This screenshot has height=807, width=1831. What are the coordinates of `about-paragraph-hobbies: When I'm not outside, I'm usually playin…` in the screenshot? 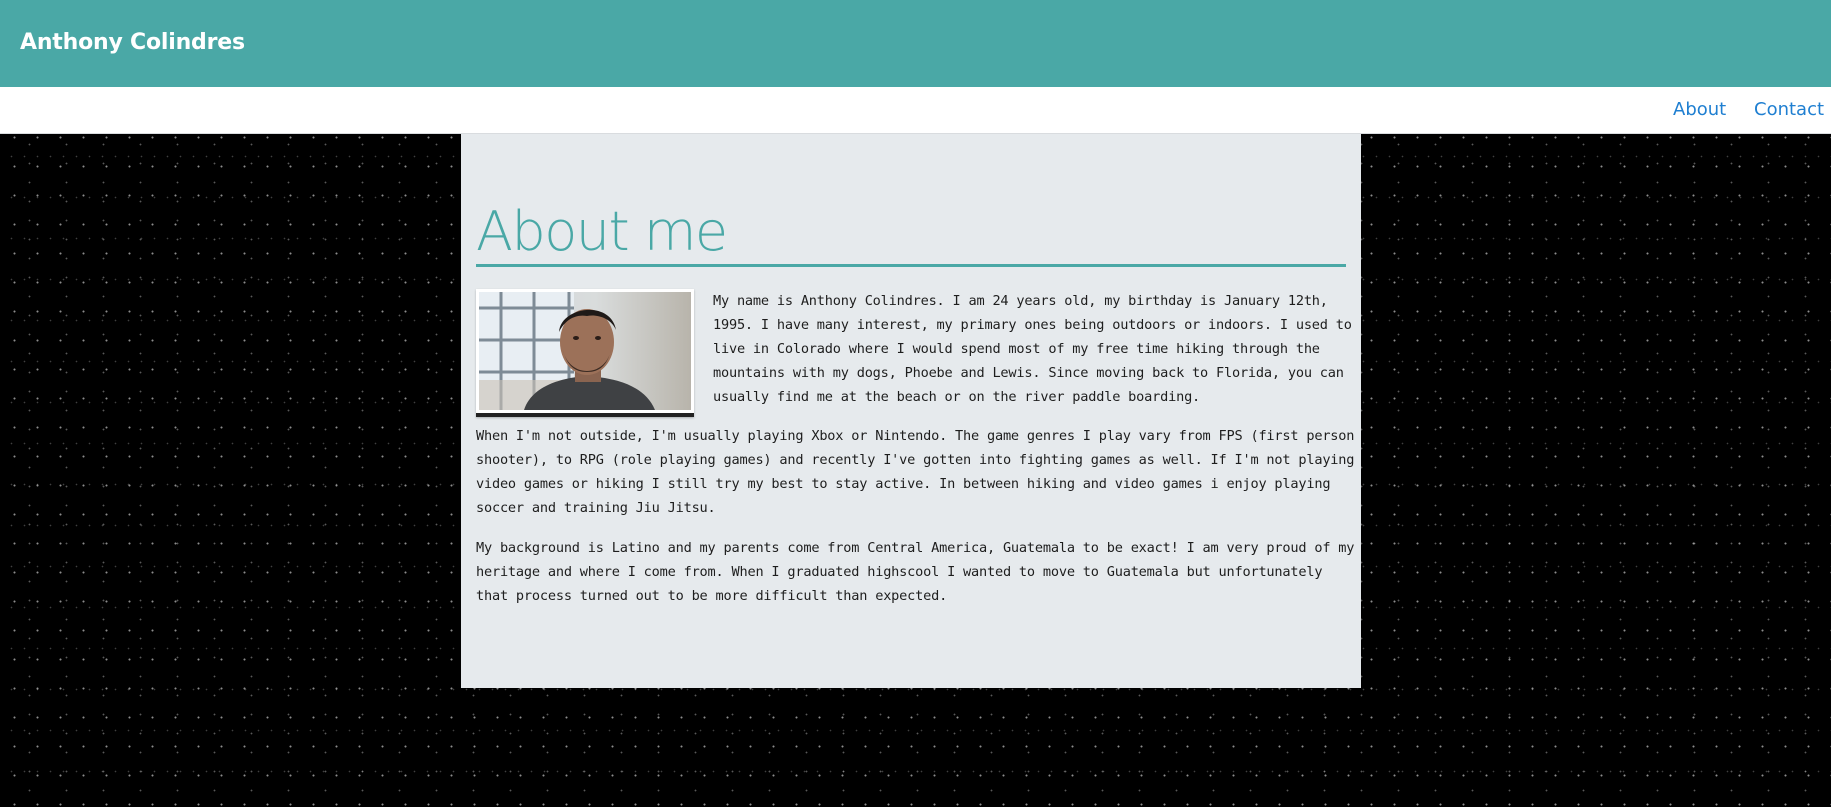 It's located at (915, 472).